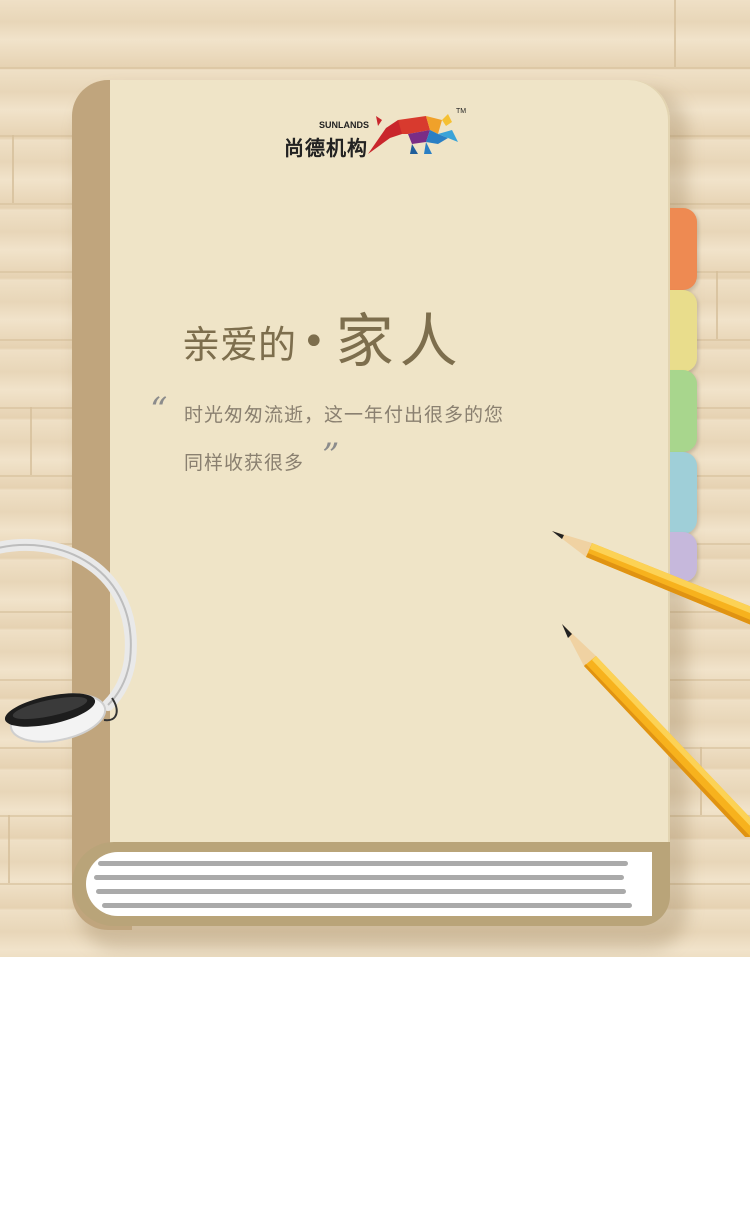  Describe the element at coordinates (344, 125) in the screenshot. I see `brand-english-name: SUNLANDS` at that location.